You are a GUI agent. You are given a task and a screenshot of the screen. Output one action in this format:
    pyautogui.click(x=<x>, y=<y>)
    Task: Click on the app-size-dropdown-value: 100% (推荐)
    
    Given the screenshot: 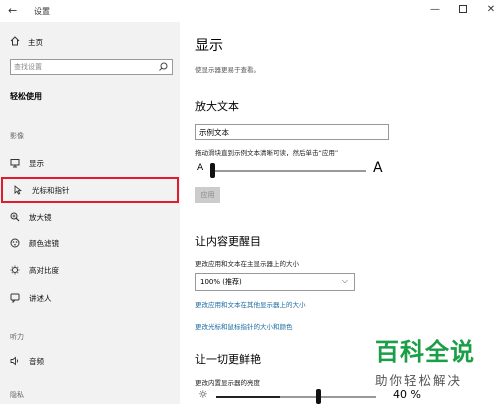 What is the action you would take?
    pyautogui.click(x=221, y=282)
    